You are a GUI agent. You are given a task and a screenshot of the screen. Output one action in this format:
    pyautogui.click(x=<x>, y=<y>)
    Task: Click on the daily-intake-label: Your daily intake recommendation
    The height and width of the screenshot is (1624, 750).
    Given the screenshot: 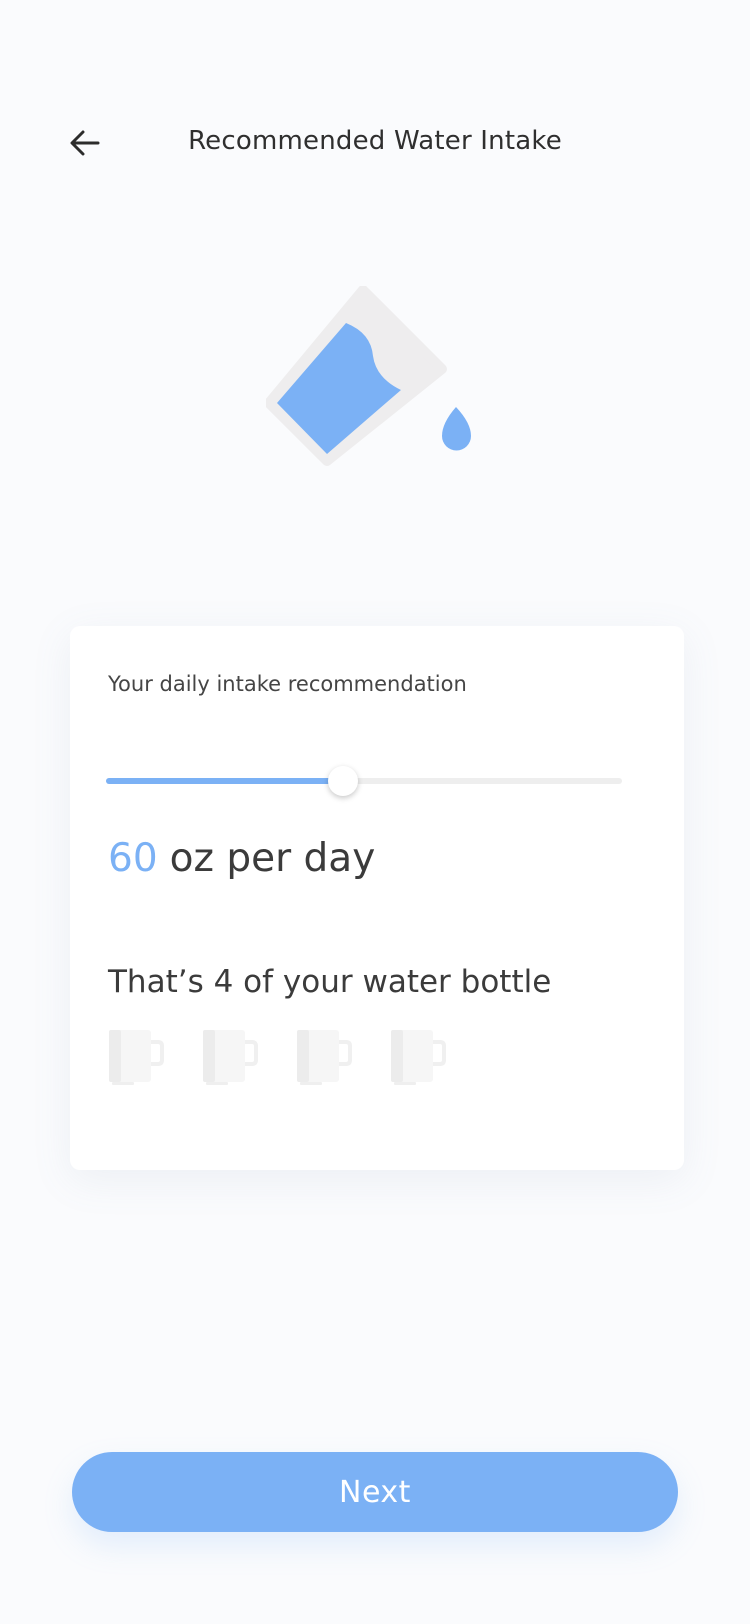 What is the action you would take?
    pyautogui.click(x=287, y=684)
    